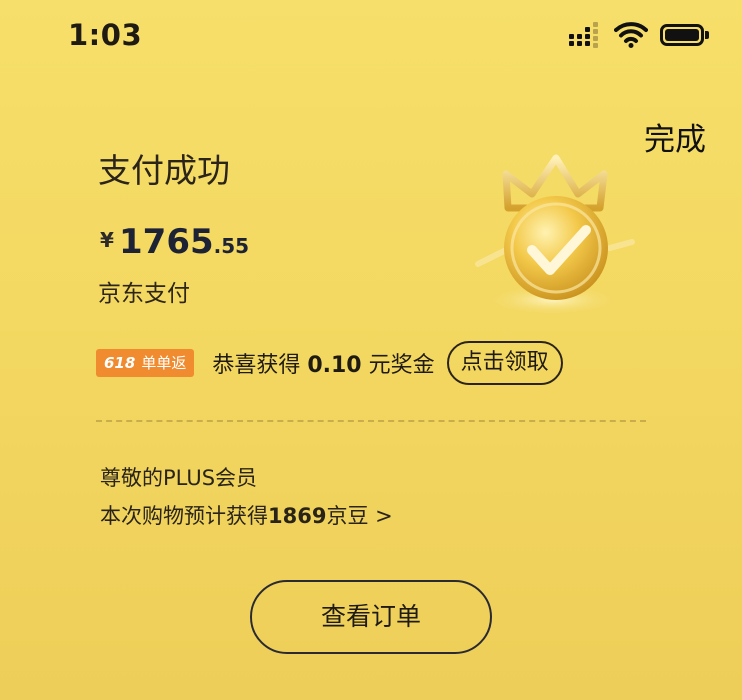  Describe the element at coordinates (297, 516) in the screenshot. I see `jingdou-count: 1869` at that location.